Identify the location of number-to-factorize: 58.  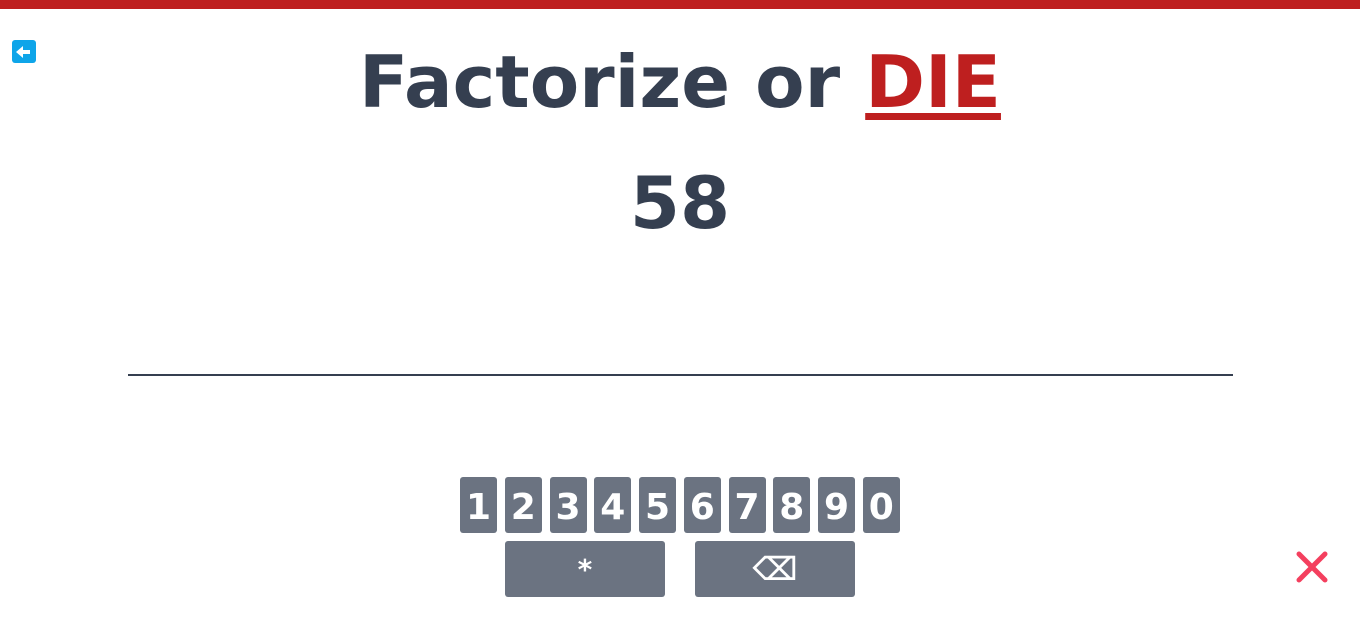
(680, 203).